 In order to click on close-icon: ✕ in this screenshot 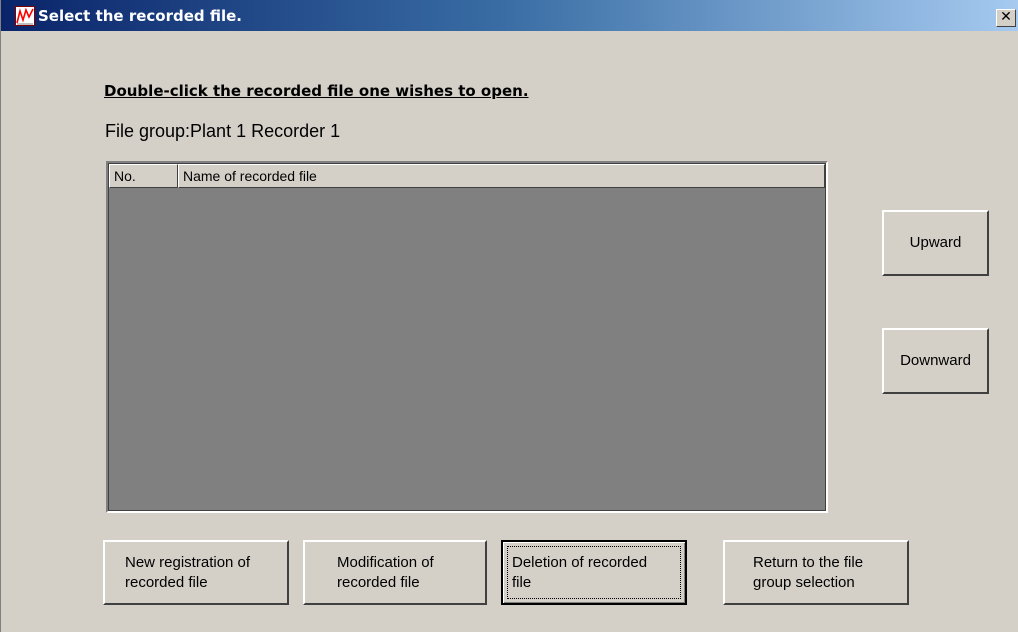, I will do `click(1006, 17)`.